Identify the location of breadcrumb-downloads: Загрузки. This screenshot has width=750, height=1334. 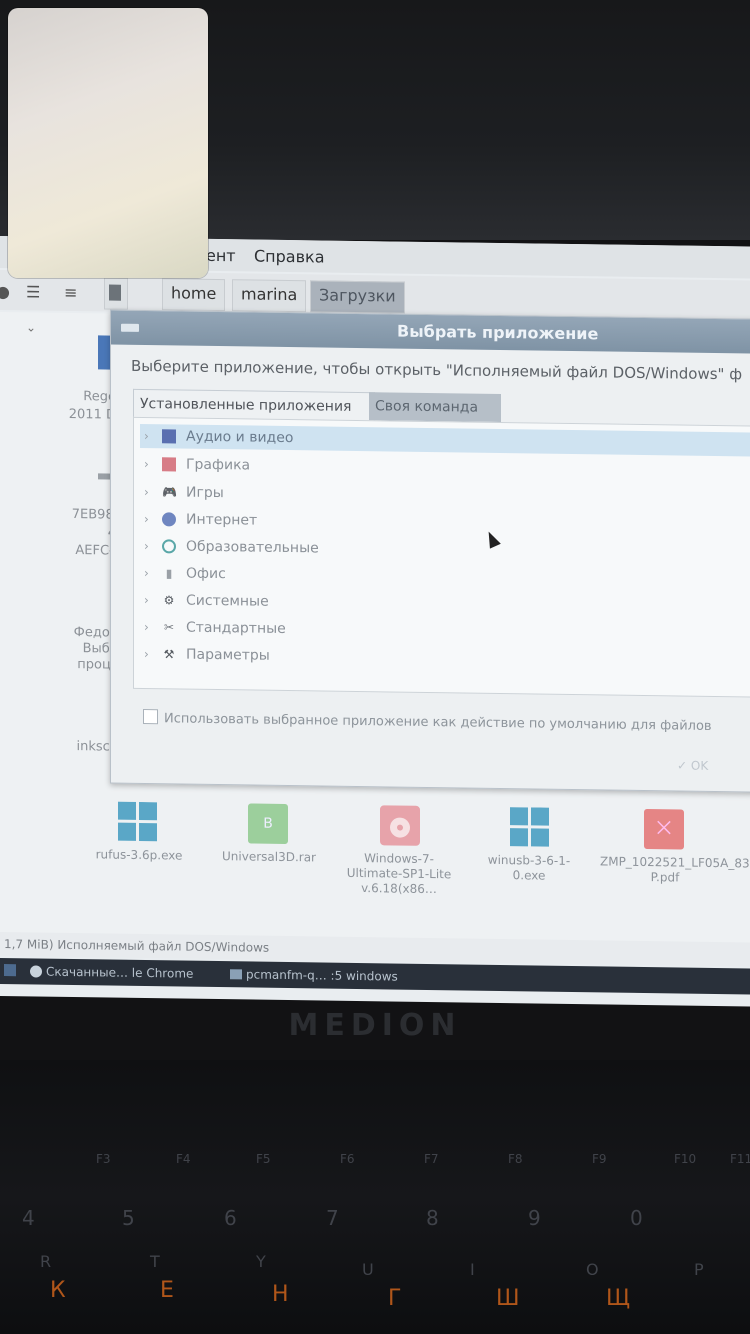
(357, 297).